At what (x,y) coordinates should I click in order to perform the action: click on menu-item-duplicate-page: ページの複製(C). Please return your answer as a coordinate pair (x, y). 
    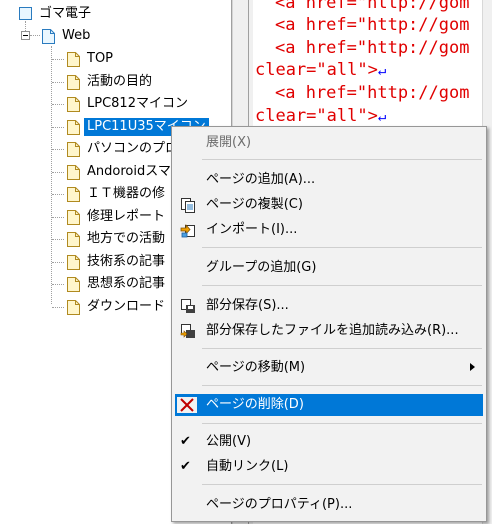
    Looking at the image, I should click on (329, 205).